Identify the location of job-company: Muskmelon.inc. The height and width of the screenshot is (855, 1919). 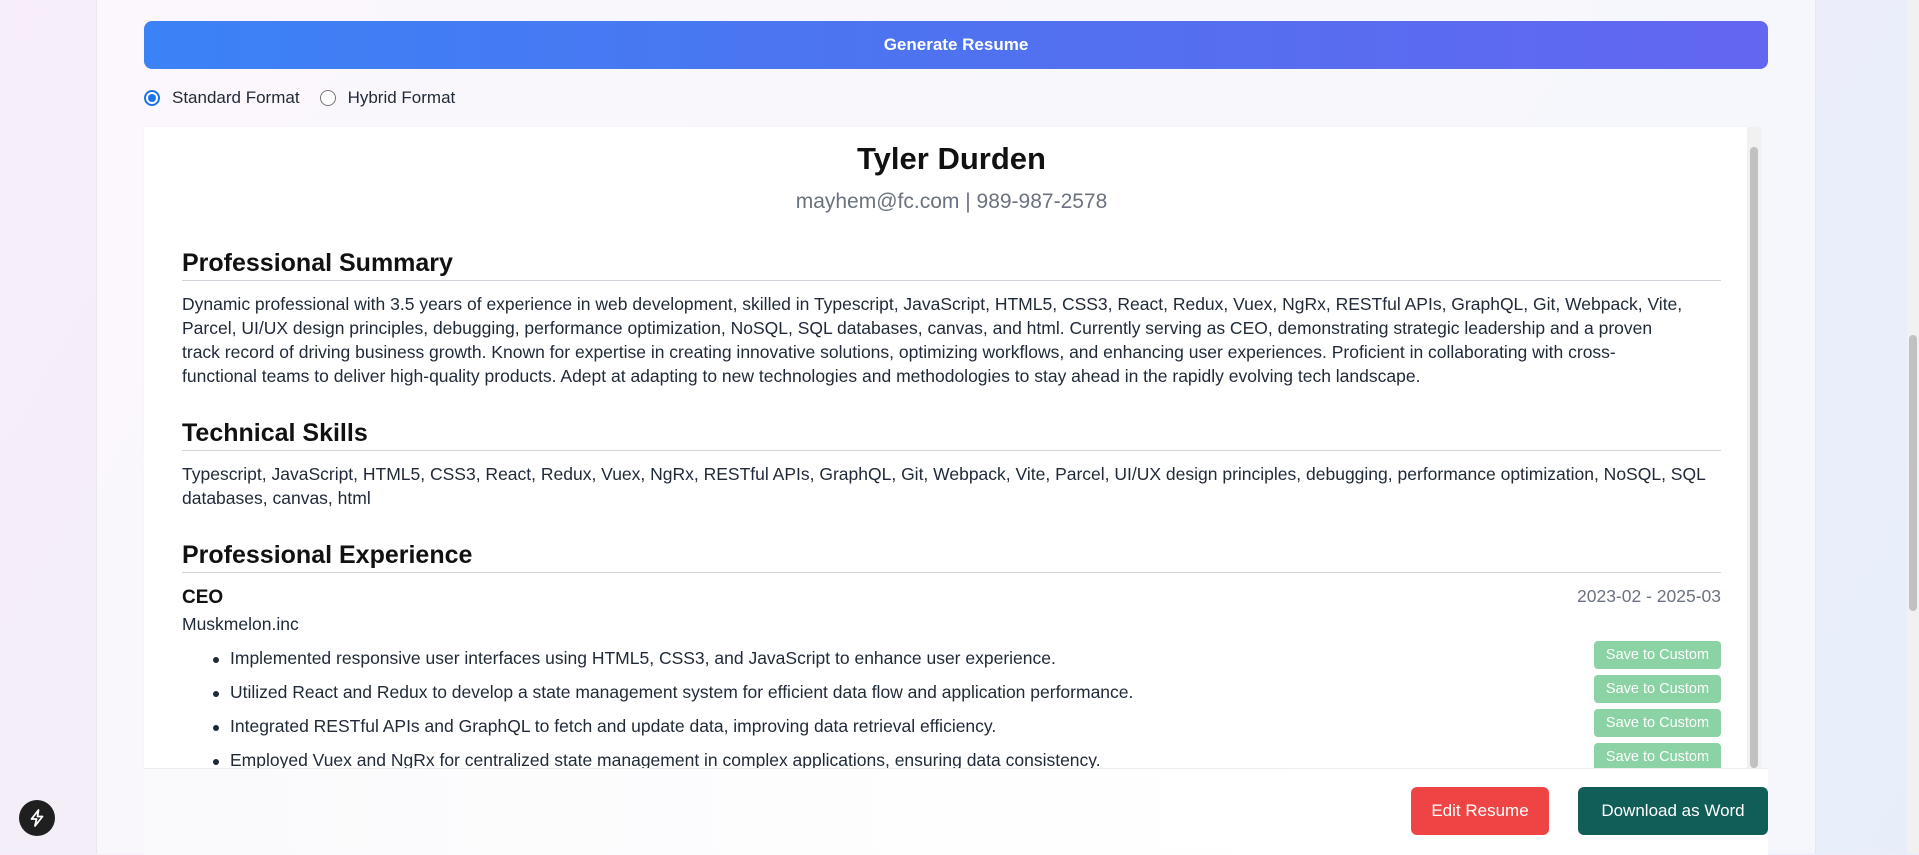
(240, 624).